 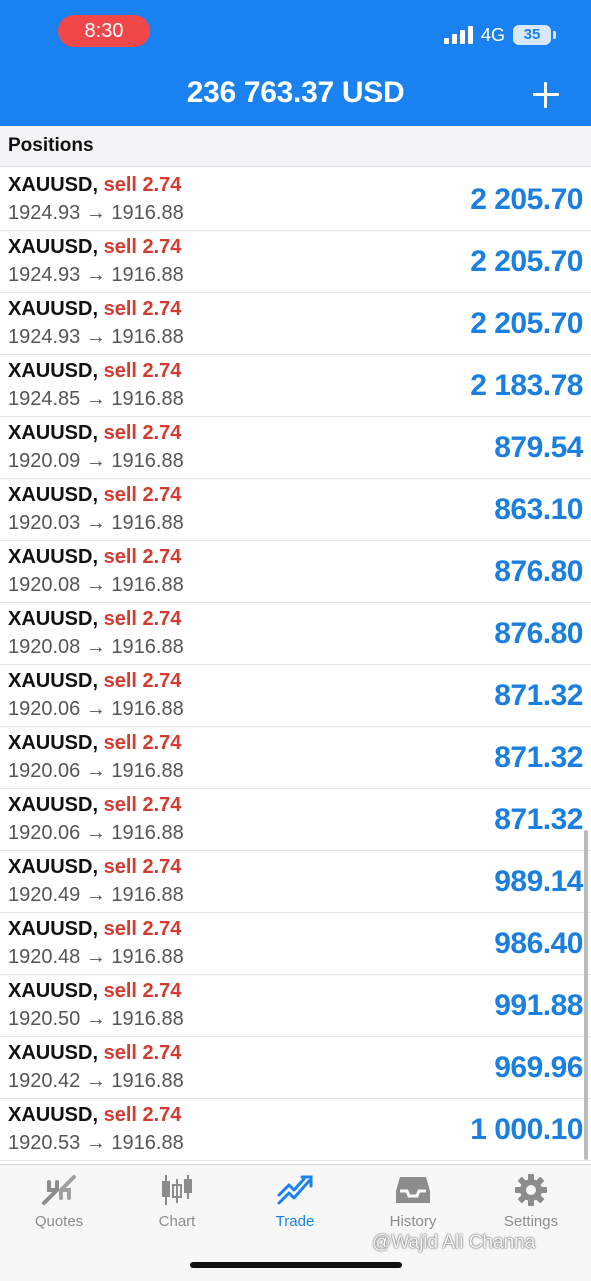 I want to click on position-row: XAUUSD, sell 2.74 1920.03 → 1916.88 863.10, so click(x=295, y=510).